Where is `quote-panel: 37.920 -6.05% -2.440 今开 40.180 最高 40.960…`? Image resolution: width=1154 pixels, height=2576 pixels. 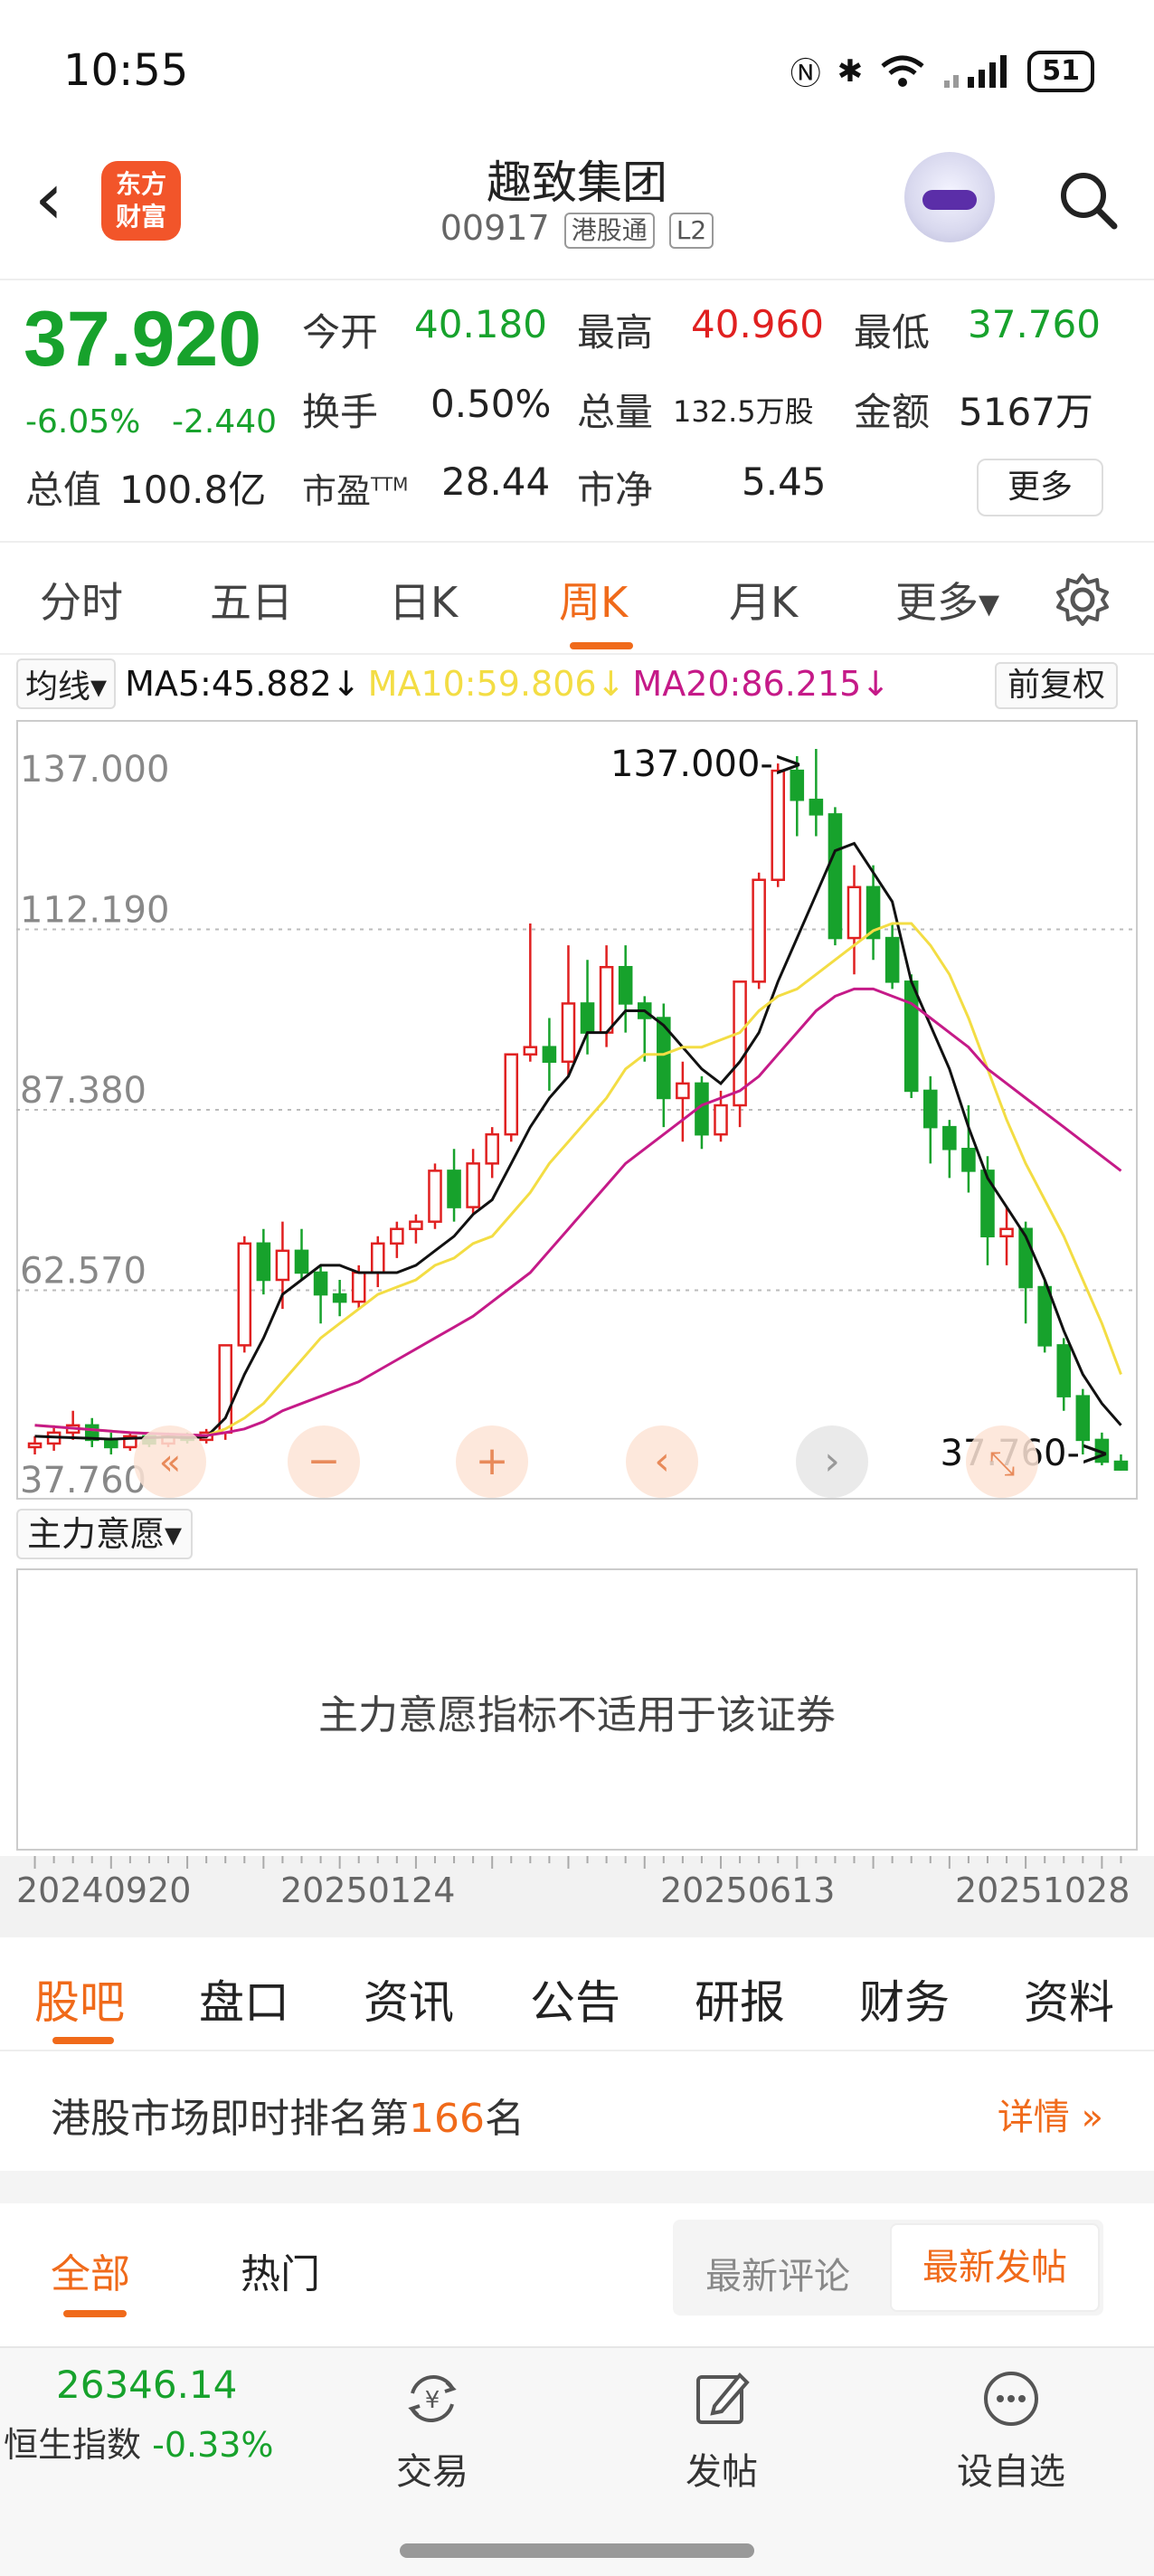 quote-panel: 37.920 -6.05% -2.440 今开 40.180 最高 40.960… is located at coordinates (577, 411).